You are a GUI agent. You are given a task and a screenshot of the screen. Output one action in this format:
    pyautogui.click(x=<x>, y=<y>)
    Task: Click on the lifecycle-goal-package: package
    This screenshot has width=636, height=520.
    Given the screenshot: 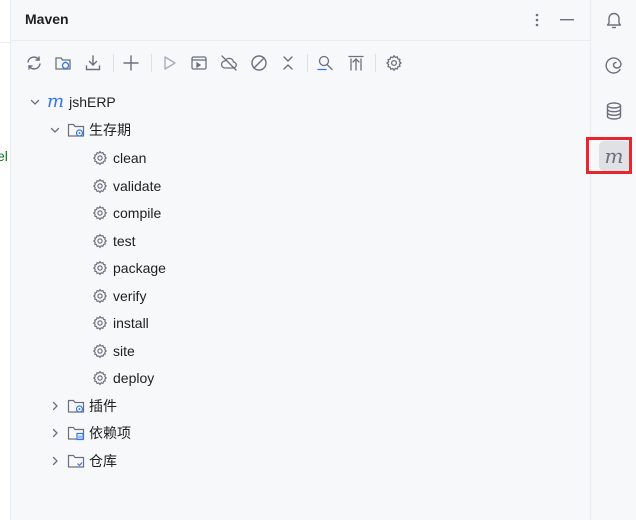 What is the action you would take?
    pyautogui.click(x=128, y=268)
    